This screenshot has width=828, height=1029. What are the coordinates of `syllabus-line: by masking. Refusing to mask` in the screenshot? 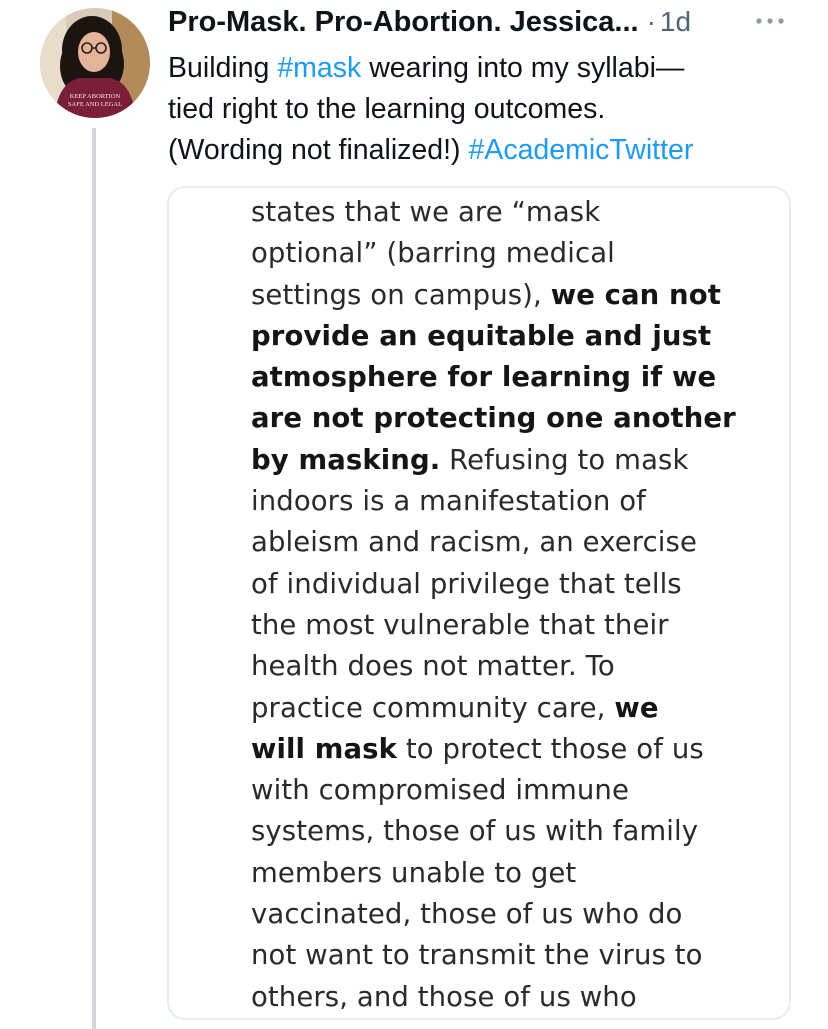 It's located at (511, 460).